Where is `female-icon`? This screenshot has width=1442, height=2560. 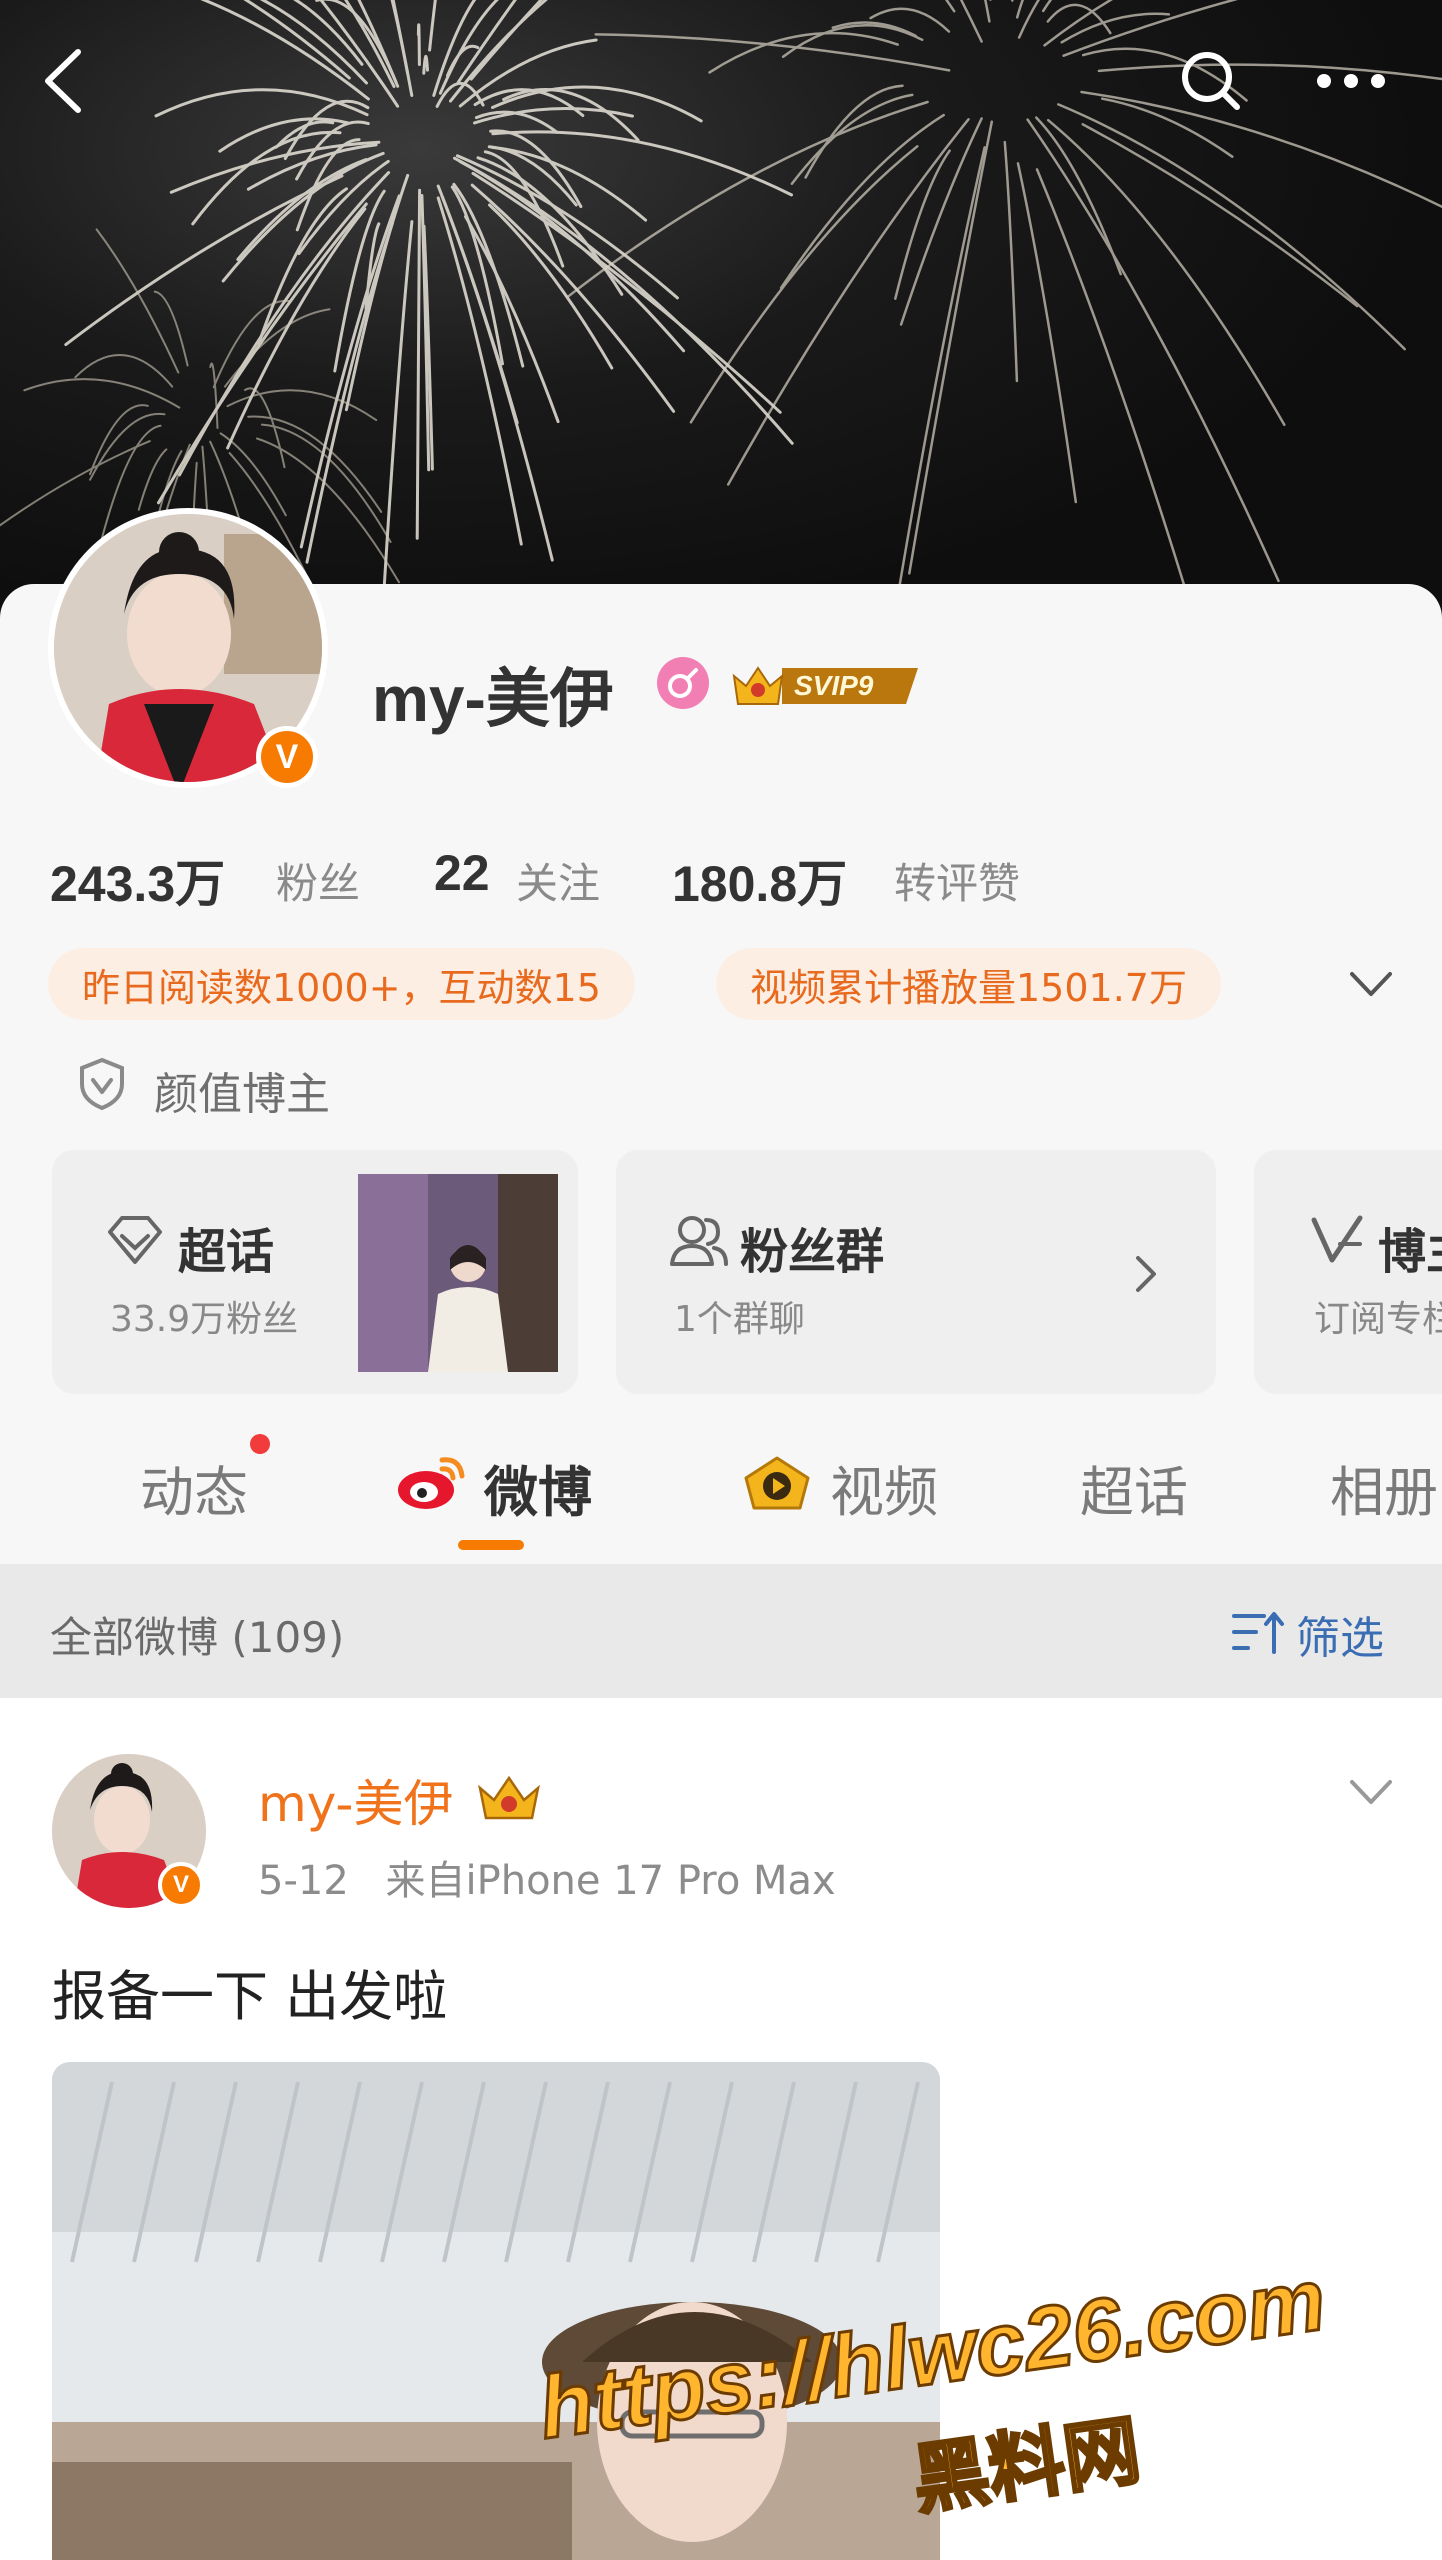
female-icon is located at coordinates (683, 683).